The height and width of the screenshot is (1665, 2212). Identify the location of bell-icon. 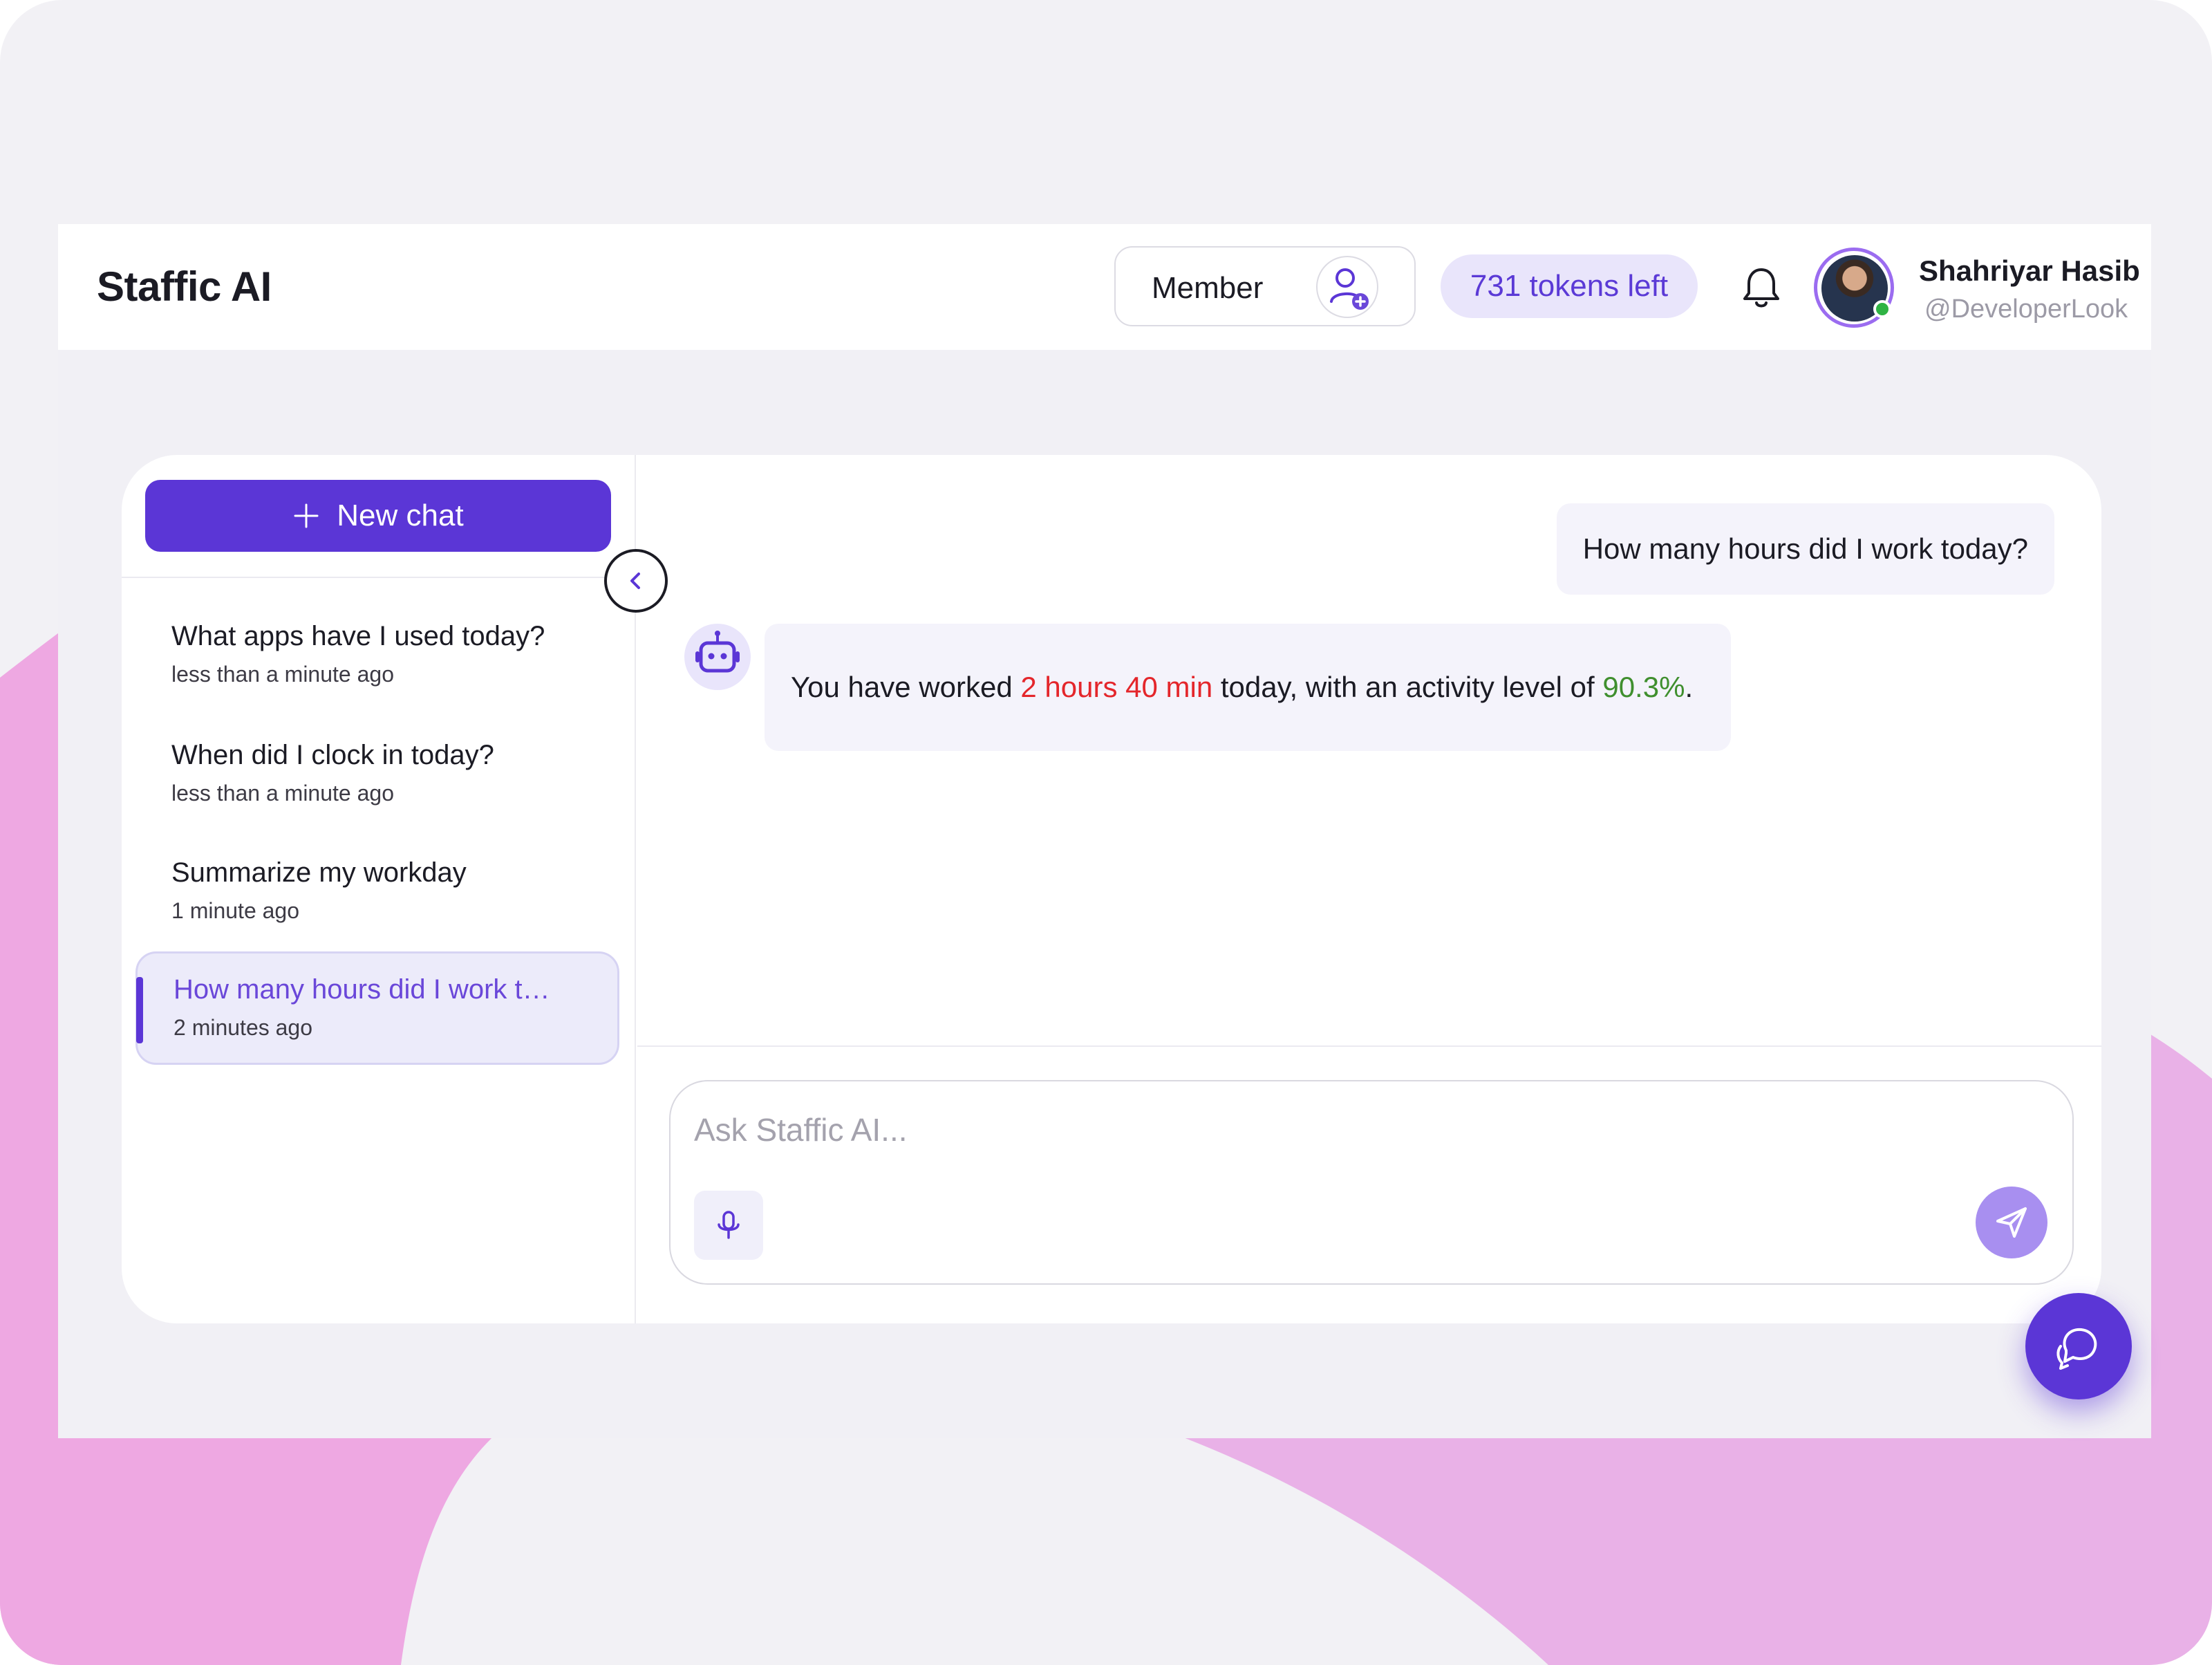
(1761, 288).